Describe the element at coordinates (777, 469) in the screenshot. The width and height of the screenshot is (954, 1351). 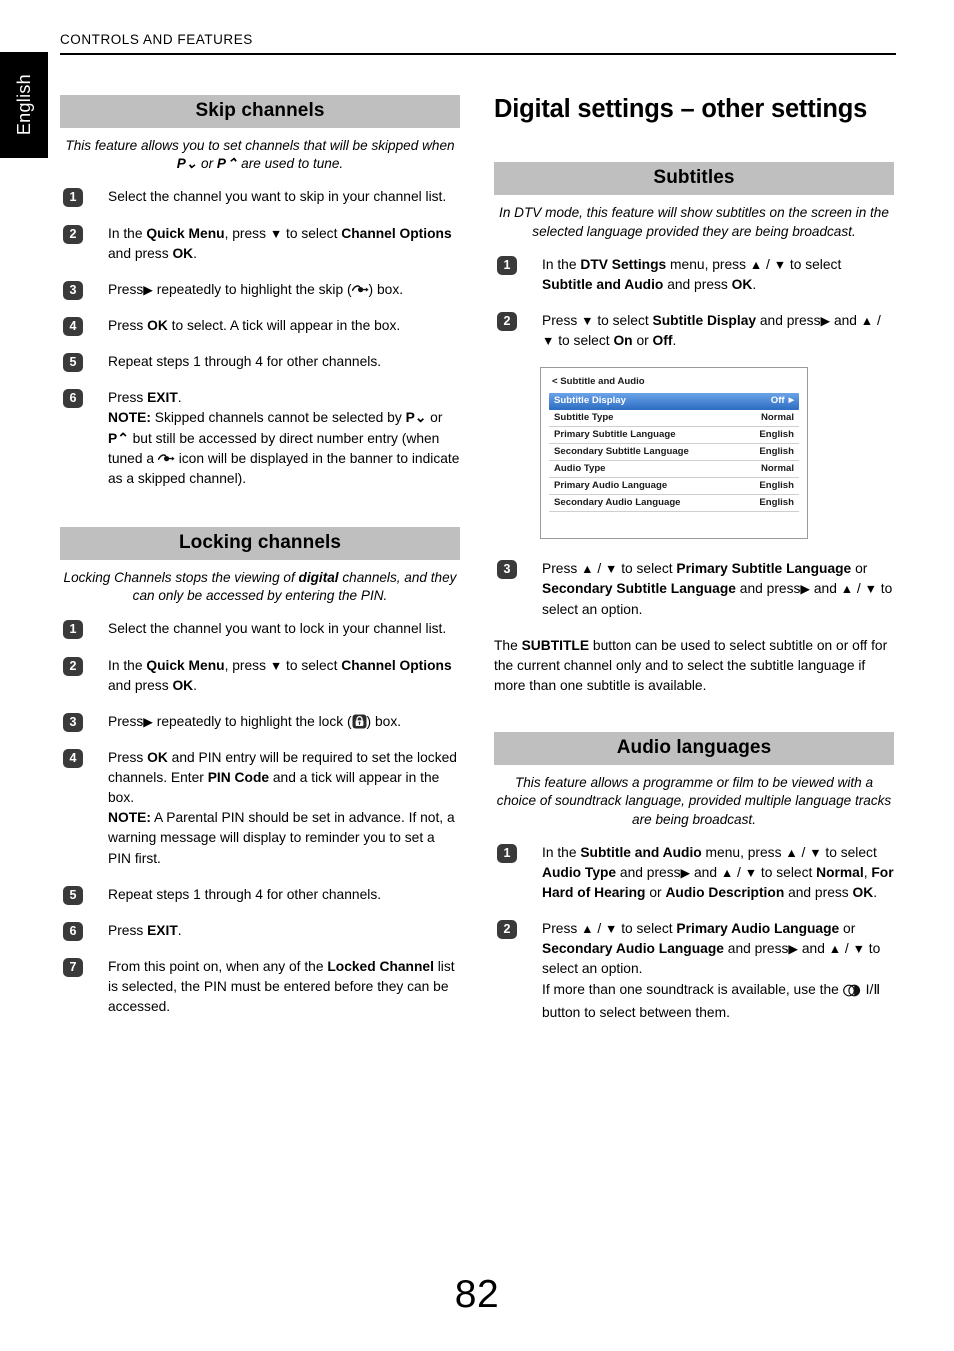
I see `tv-menu-row-value: Normal` at that location.